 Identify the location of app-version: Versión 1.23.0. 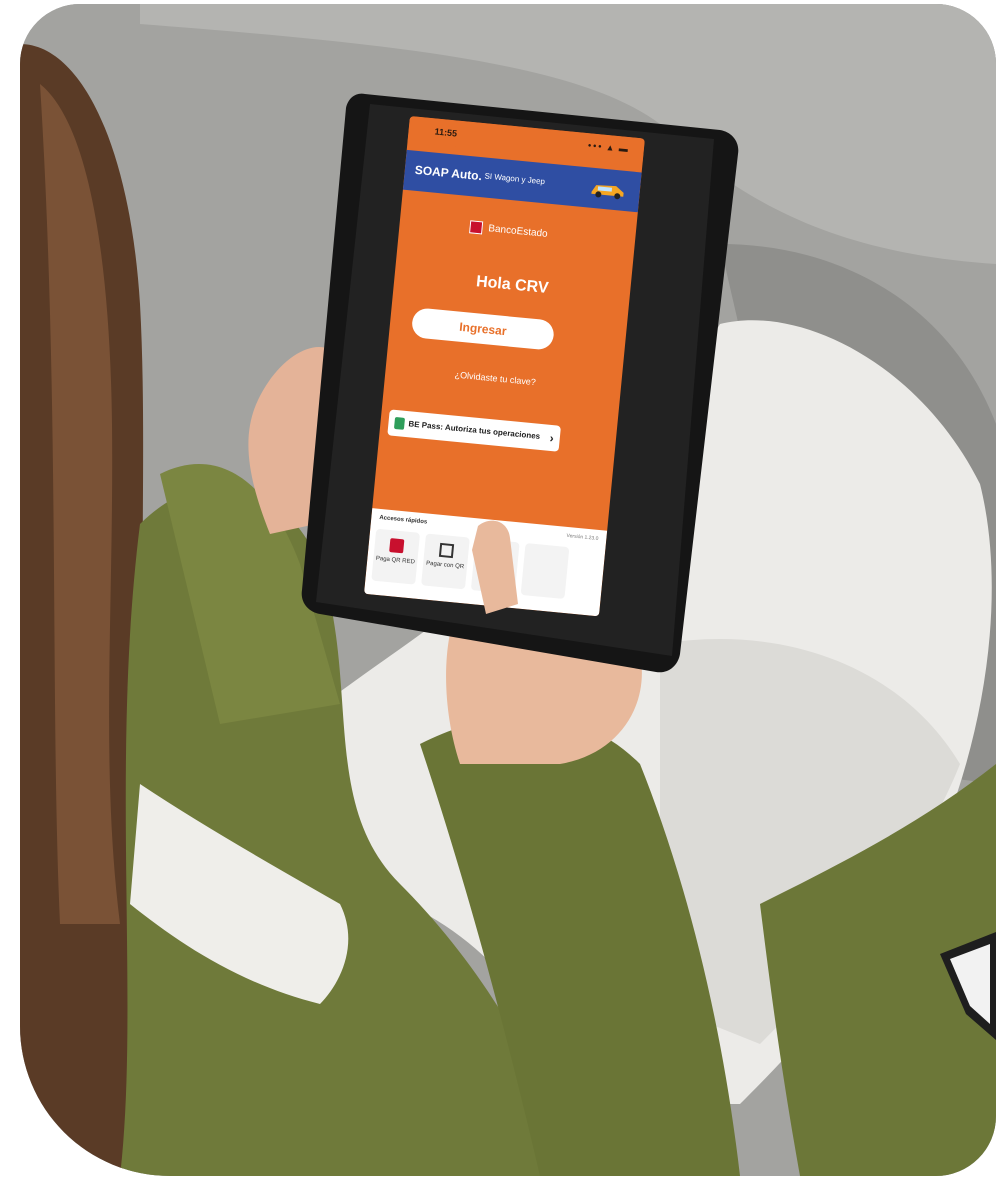
(582, 537).